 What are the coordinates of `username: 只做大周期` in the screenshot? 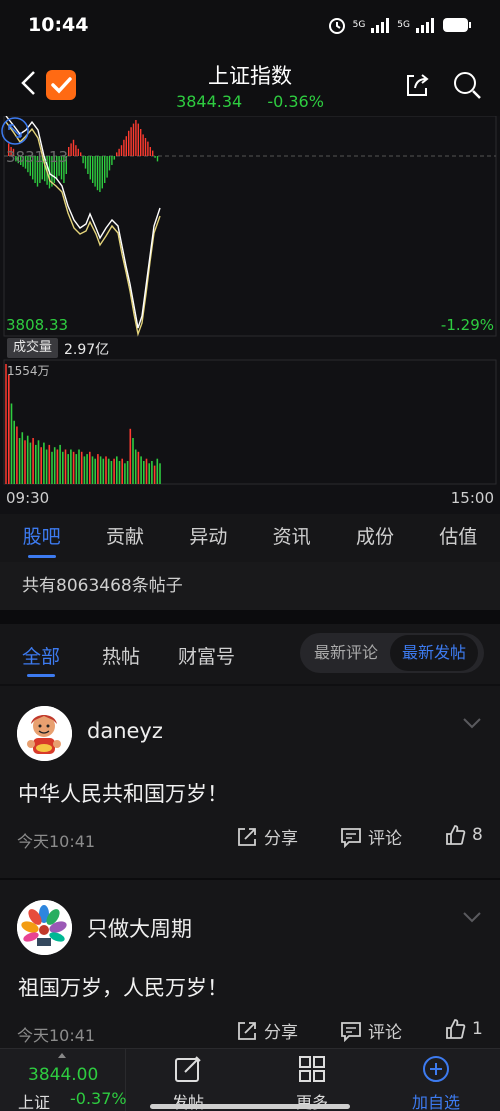 It's located at (139, 928).